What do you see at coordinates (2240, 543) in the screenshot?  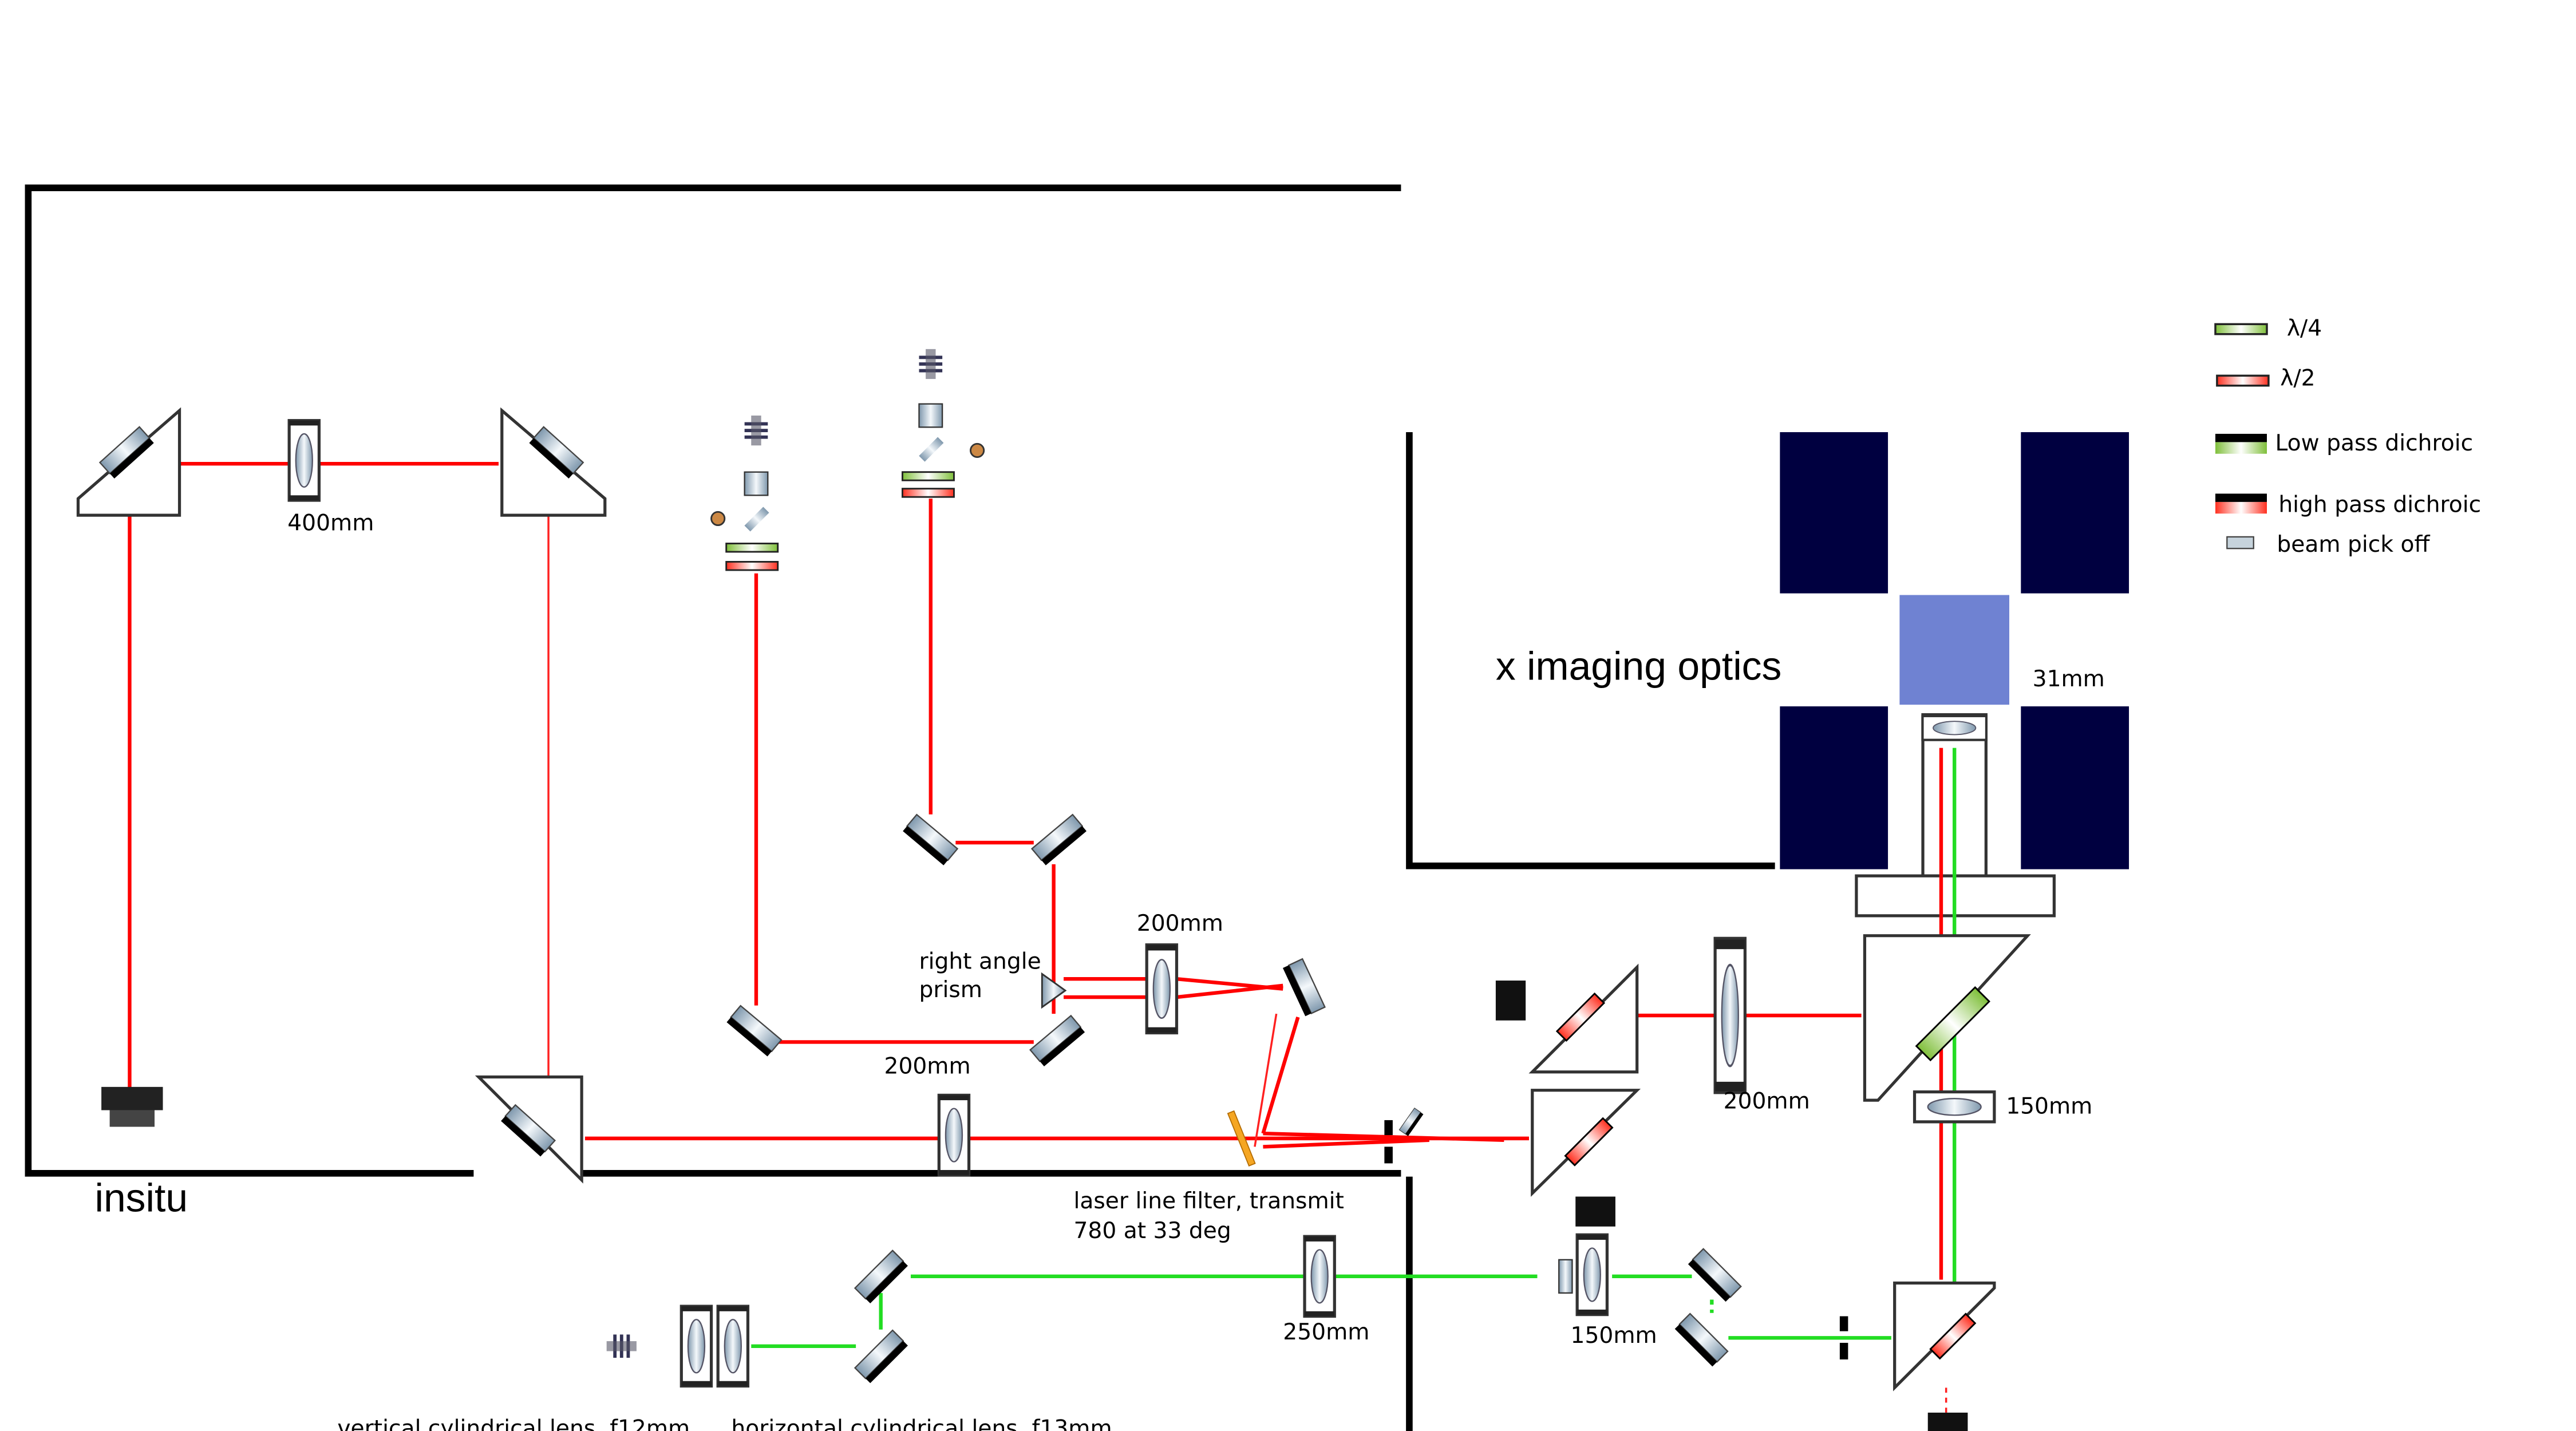 I see `pickoff-swatch` at bounding box center [2240, 543].